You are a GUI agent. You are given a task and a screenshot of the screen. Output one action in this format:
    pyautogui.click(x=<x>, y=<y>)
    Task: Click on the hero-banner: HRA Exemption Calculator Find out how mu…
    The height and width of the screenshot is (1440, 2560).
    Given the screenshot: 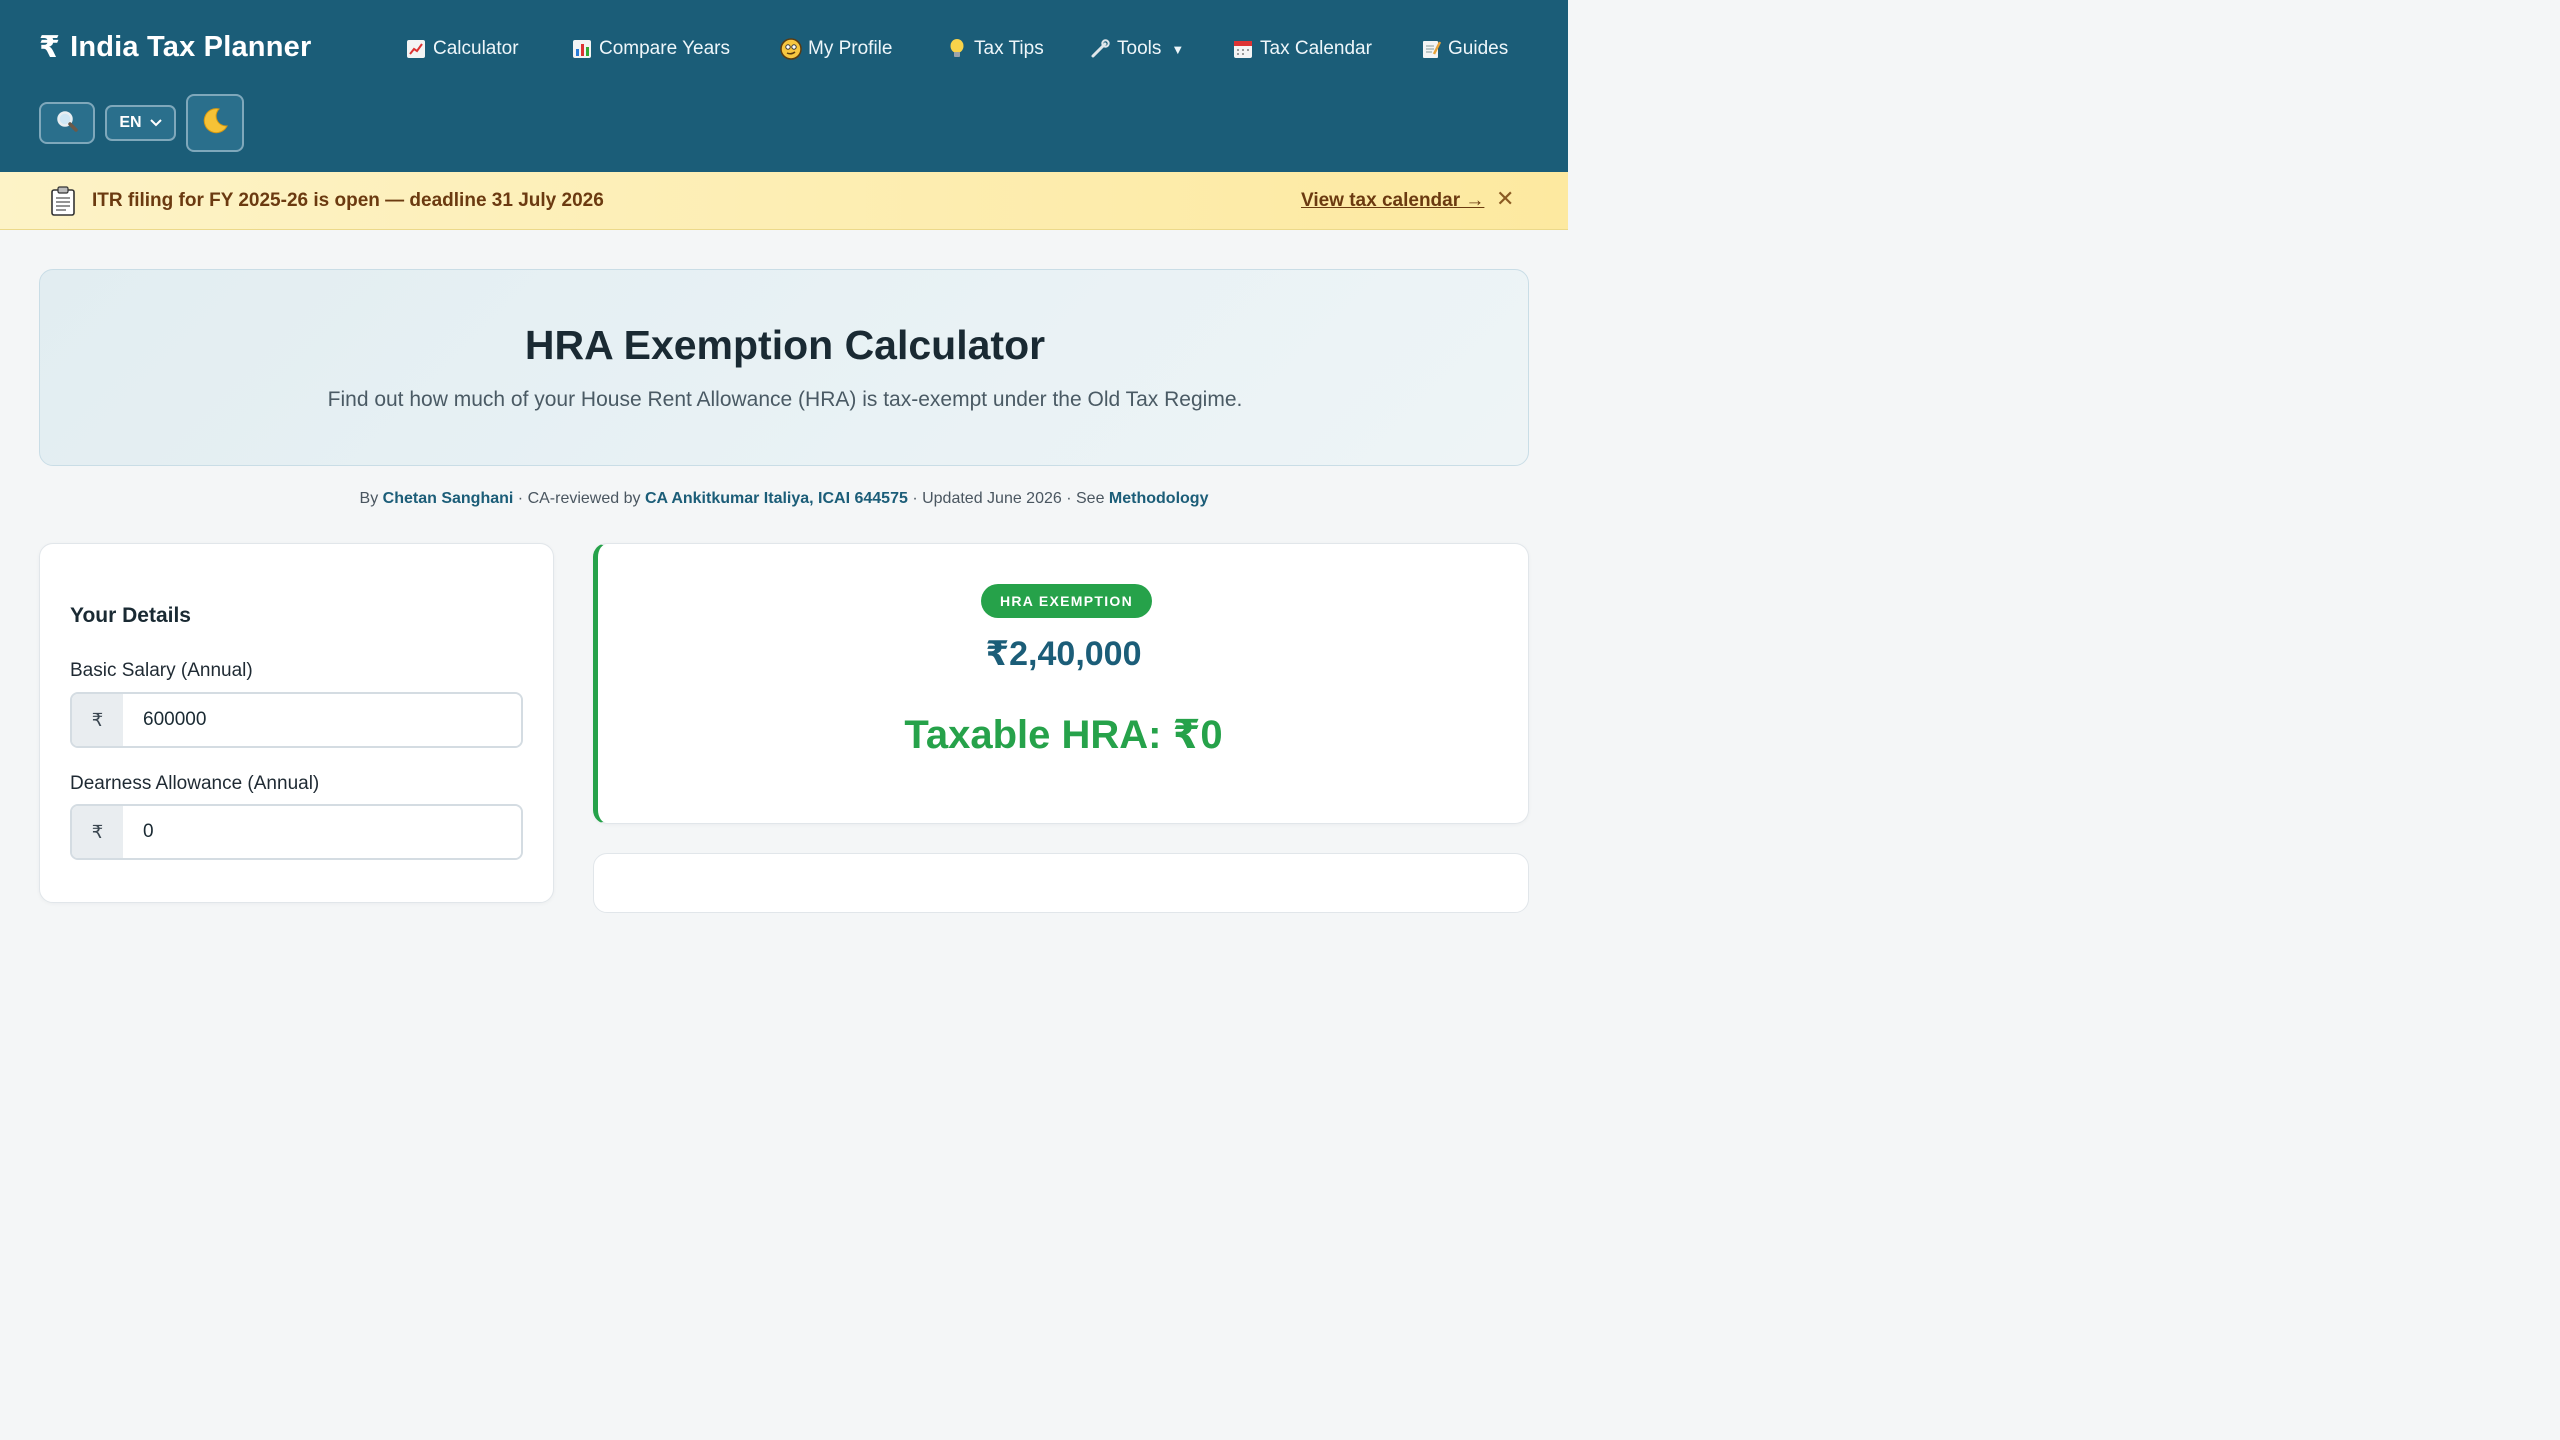 What is the action you would take?
    pyautogui.click(x=784, y=367)
    